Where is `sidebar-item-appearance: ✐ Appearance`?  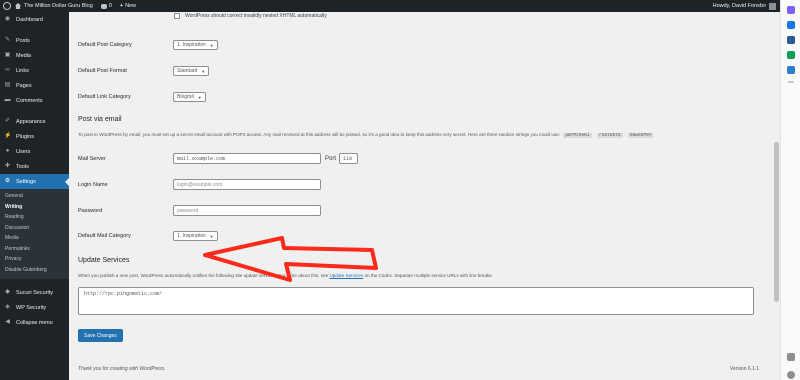 sidebar-item-appearance: ✐ Appearance is located at coordinates (34, 121).